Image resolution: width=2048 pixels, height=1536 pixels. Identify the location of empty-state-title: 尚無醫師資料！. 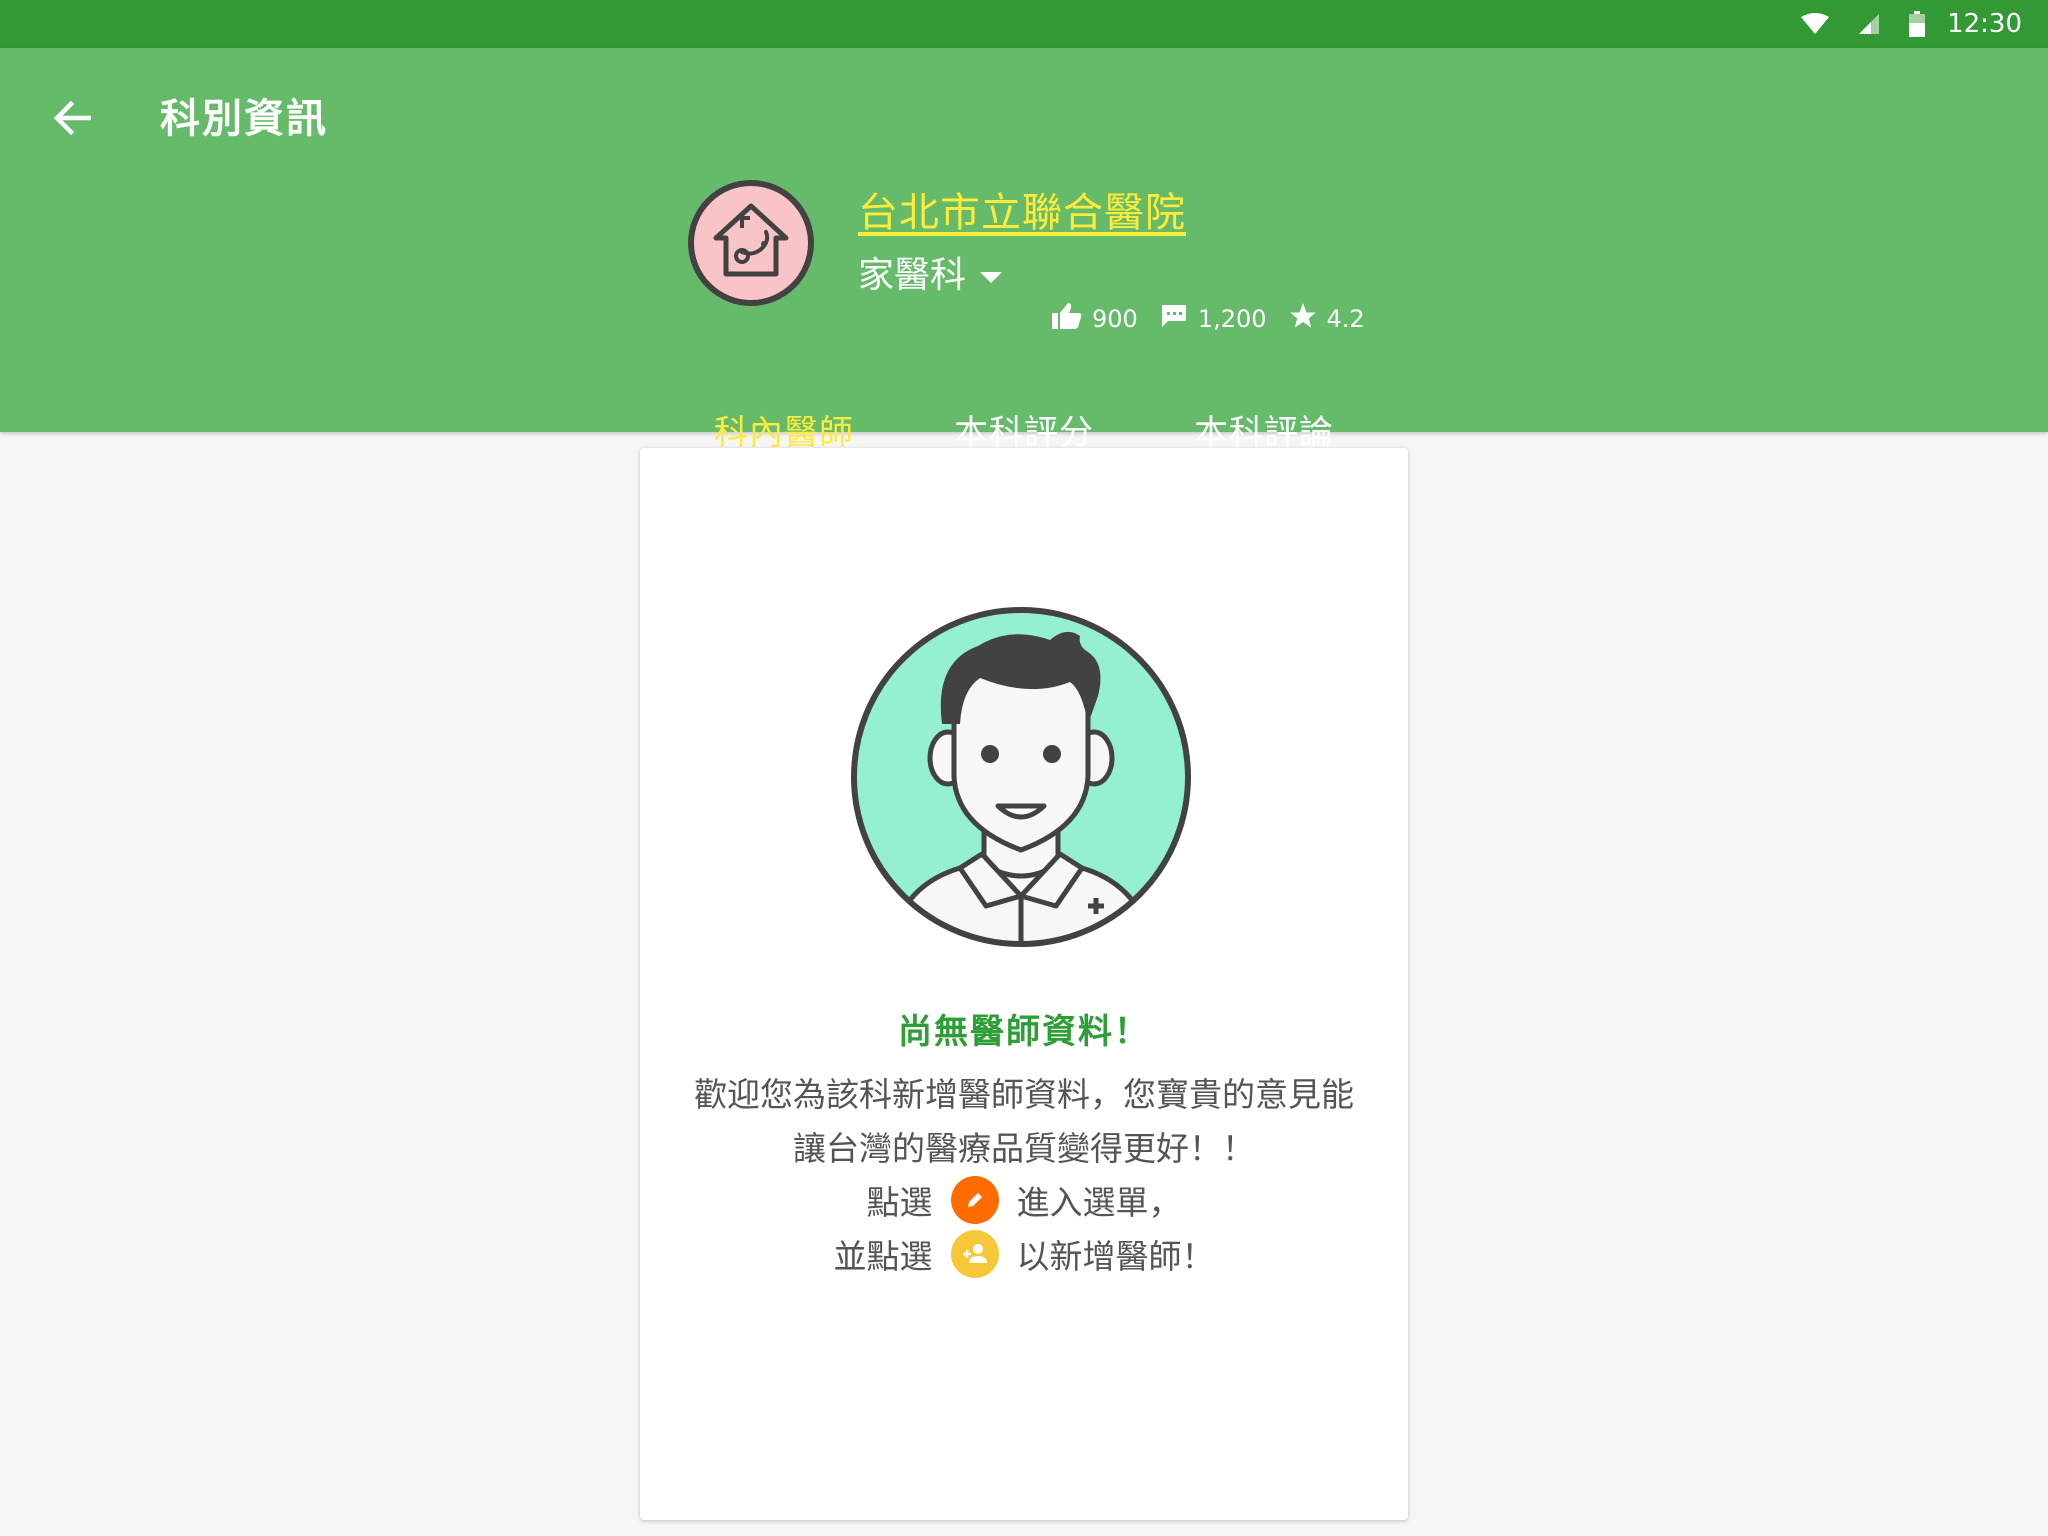
(1024, 1032).